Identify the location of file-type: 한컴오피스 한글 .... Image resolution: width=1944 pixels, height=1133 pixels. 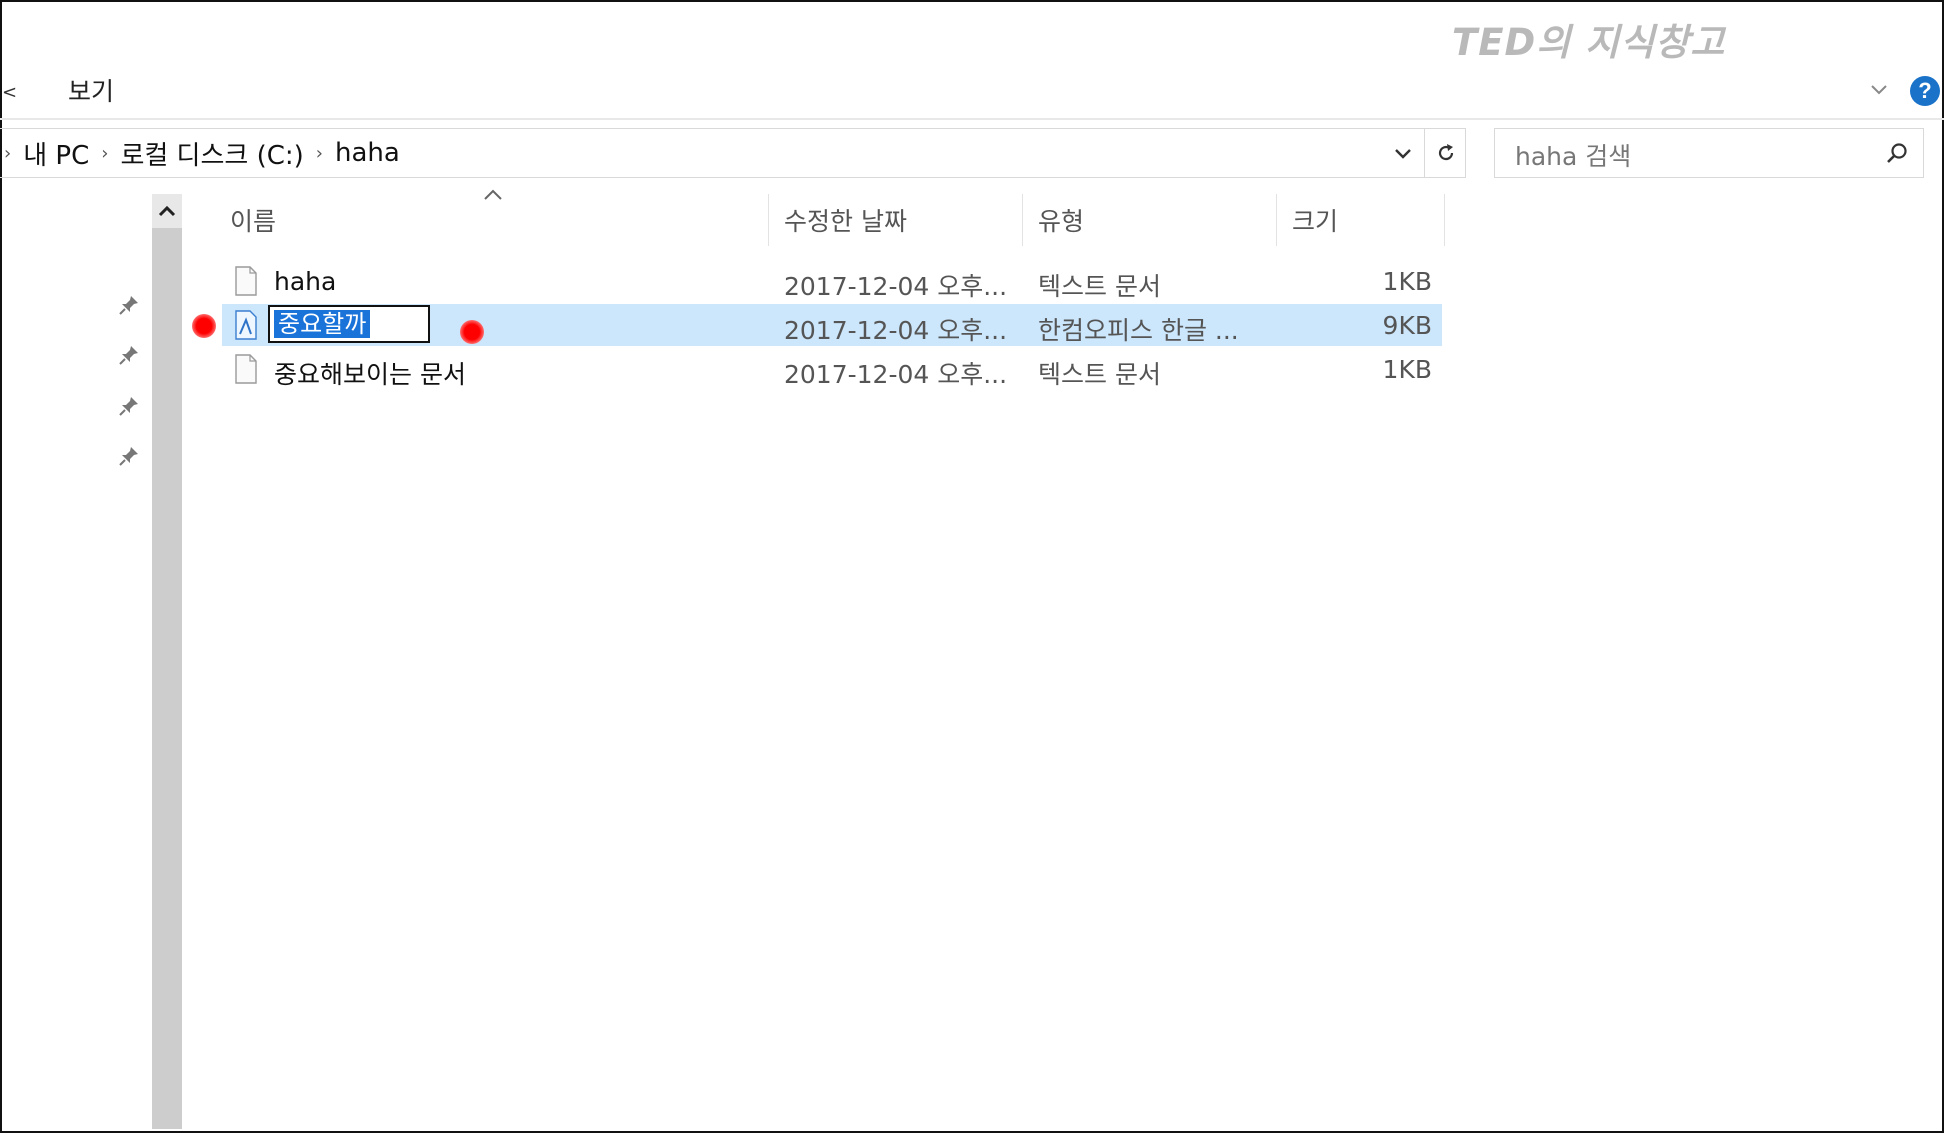
(1138, 330).